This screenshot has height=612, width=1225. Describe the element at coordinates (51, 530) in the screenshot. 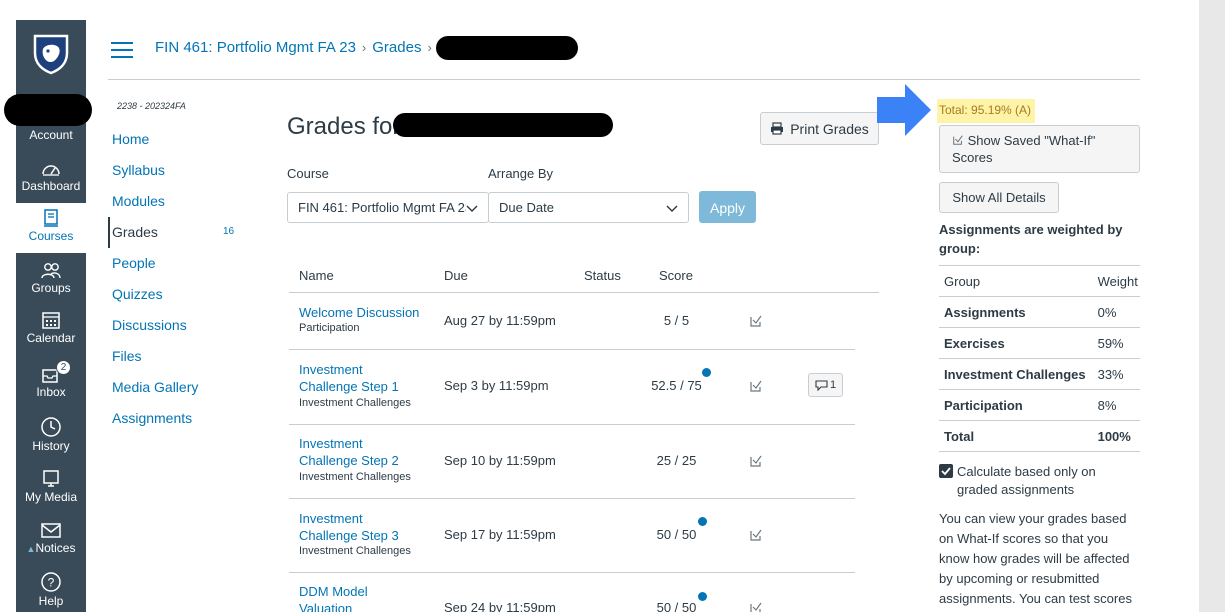

I see `mail-icon` at that location.